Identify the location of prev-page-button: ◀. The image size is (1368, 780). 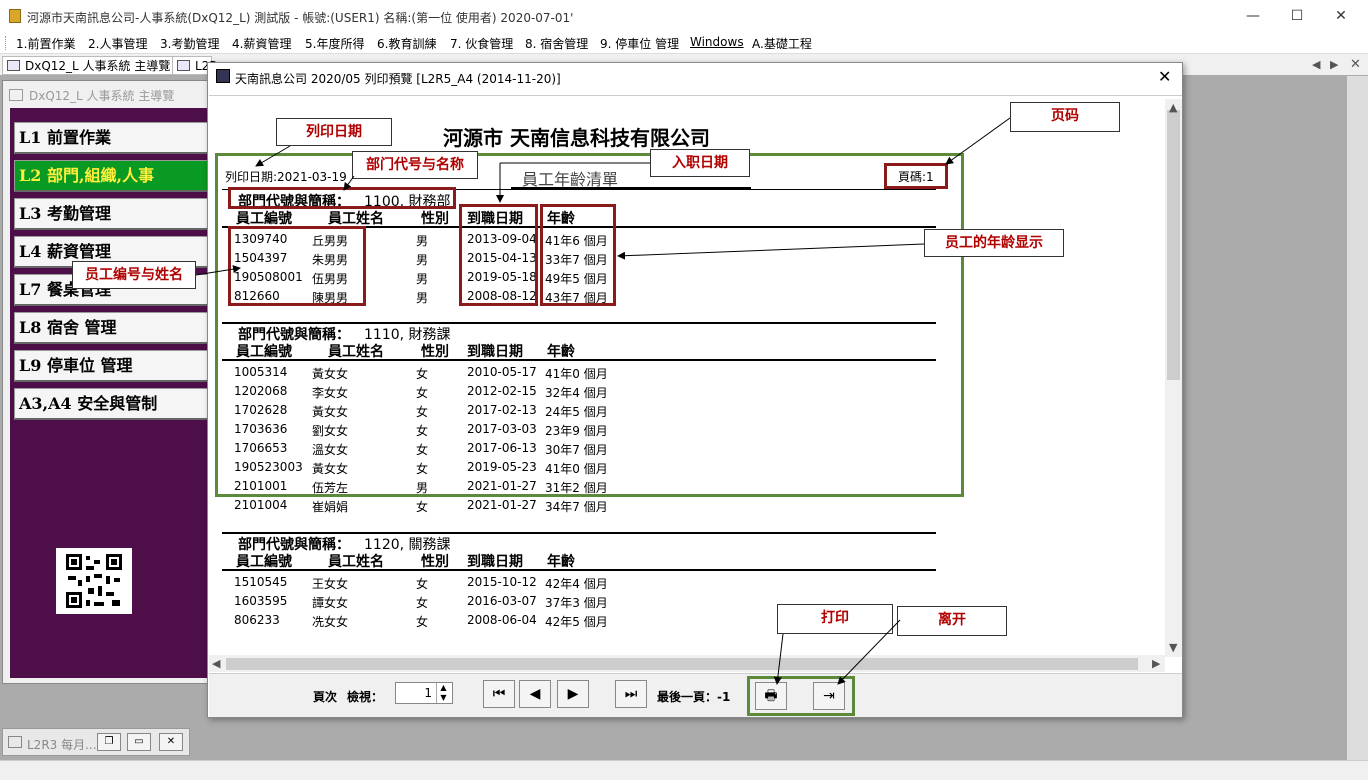
(535, 694).